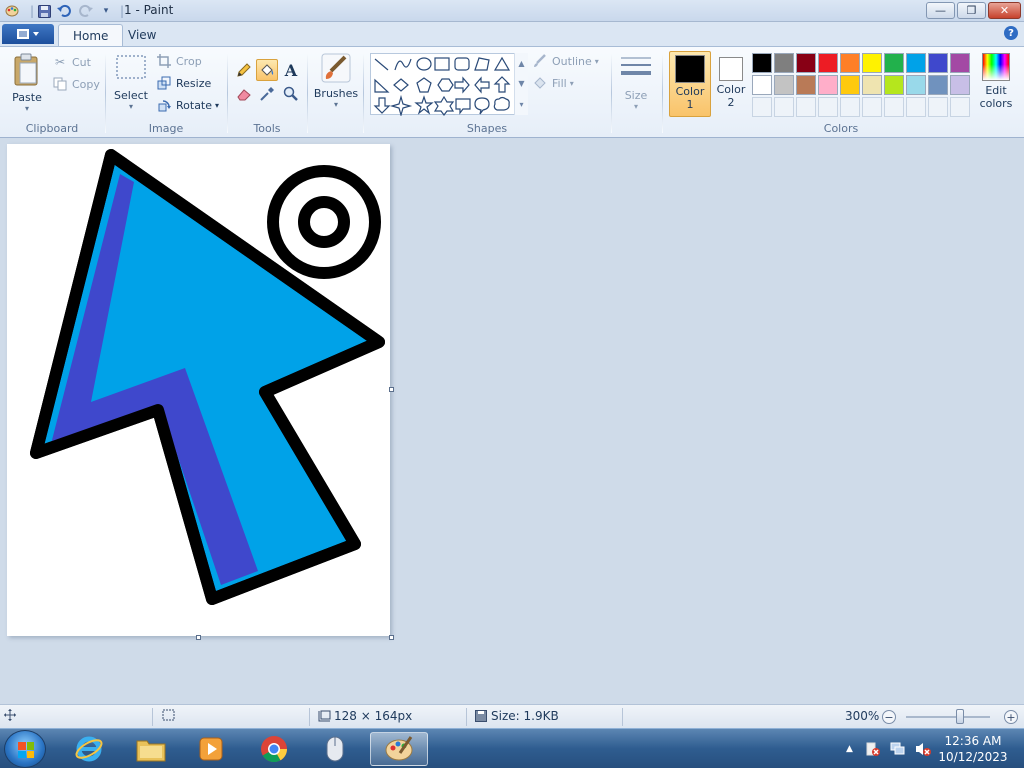 The height and width of the screenshot is (768, 1024). I want to click on size-button: Size ▾, so click(636, 83).